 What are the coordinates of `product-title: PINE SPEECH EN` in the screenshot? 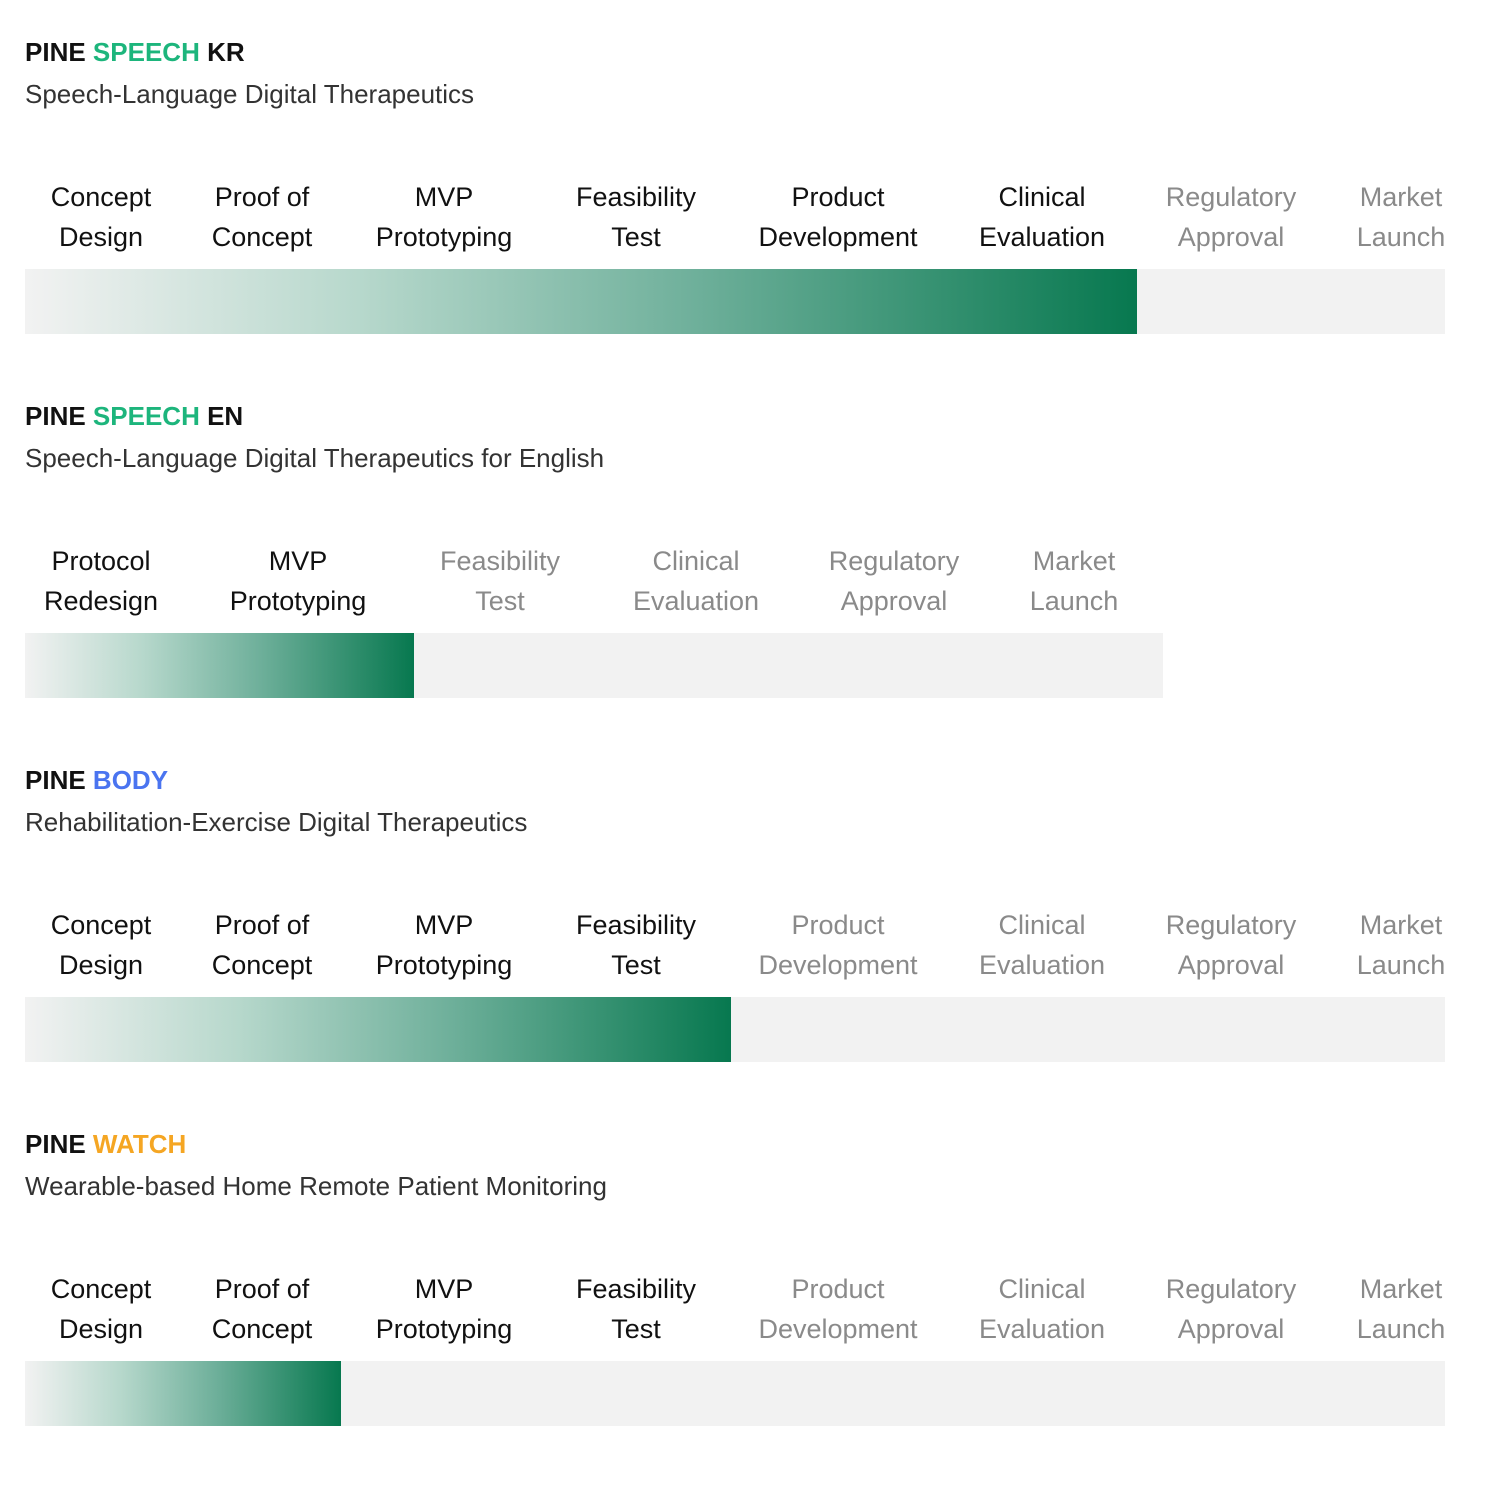 It's located at (134, 416).